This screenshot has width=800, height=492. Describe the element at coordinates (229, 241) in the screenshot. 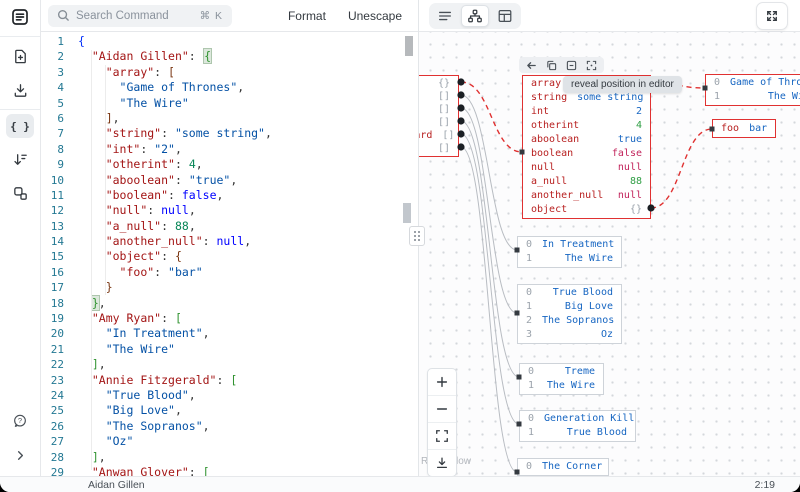

I see `code-line: 14 "another_null": null,` at that location.